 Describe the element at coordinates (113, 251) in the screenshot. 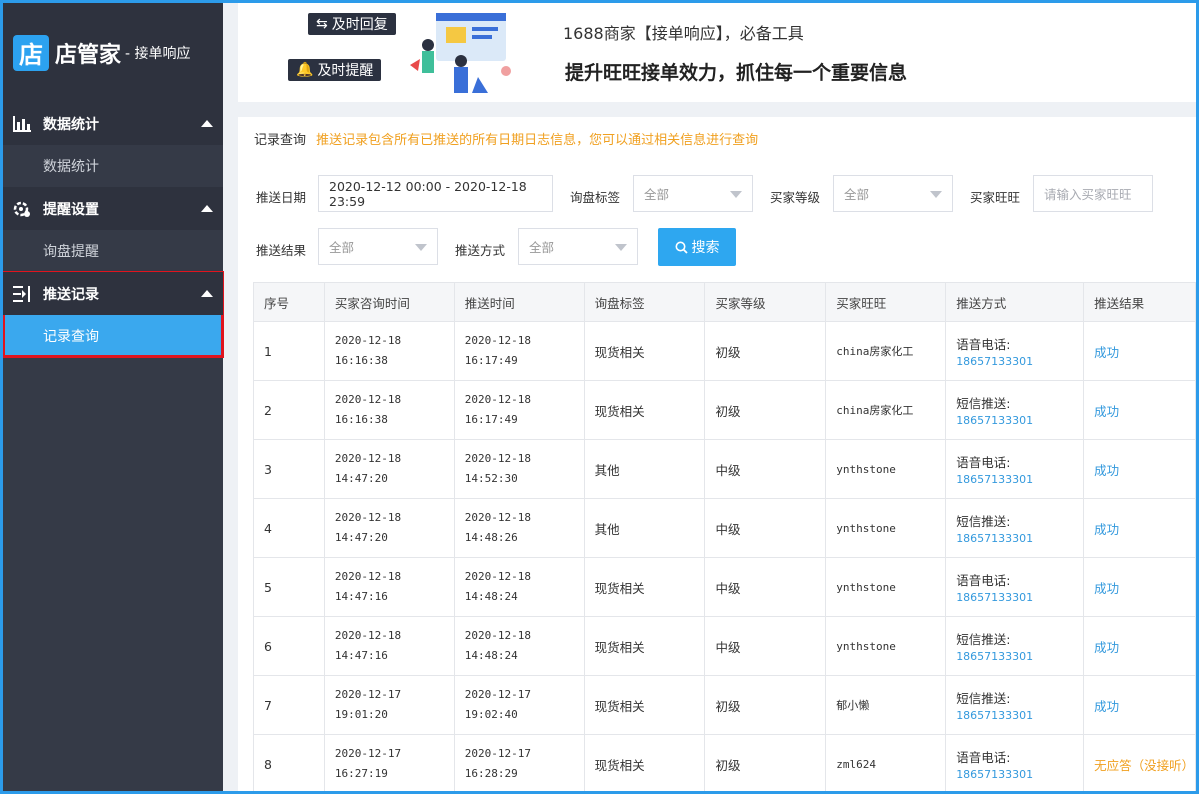

I see `sidebar-item-inquiry-reminder: 询盘提醒` at that location.